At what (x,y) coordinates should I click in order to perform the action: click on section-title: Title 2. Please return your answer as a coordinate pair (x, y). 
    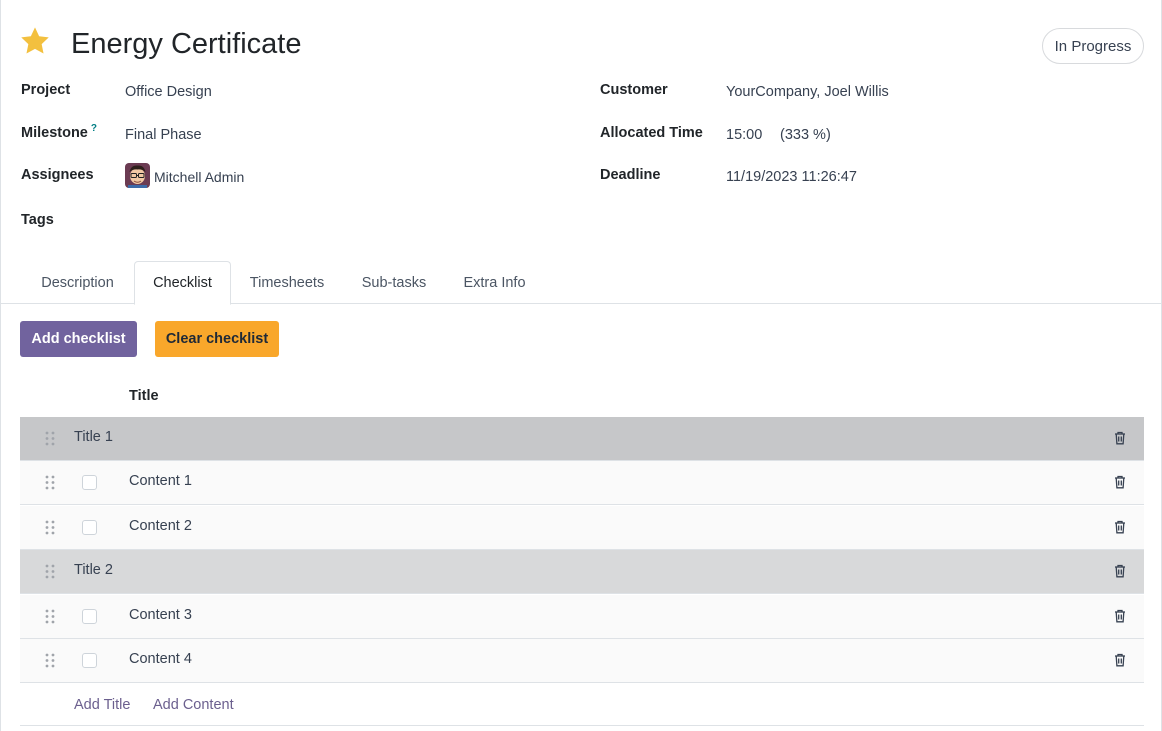
    Looking at the image, I should click on (93, 570).